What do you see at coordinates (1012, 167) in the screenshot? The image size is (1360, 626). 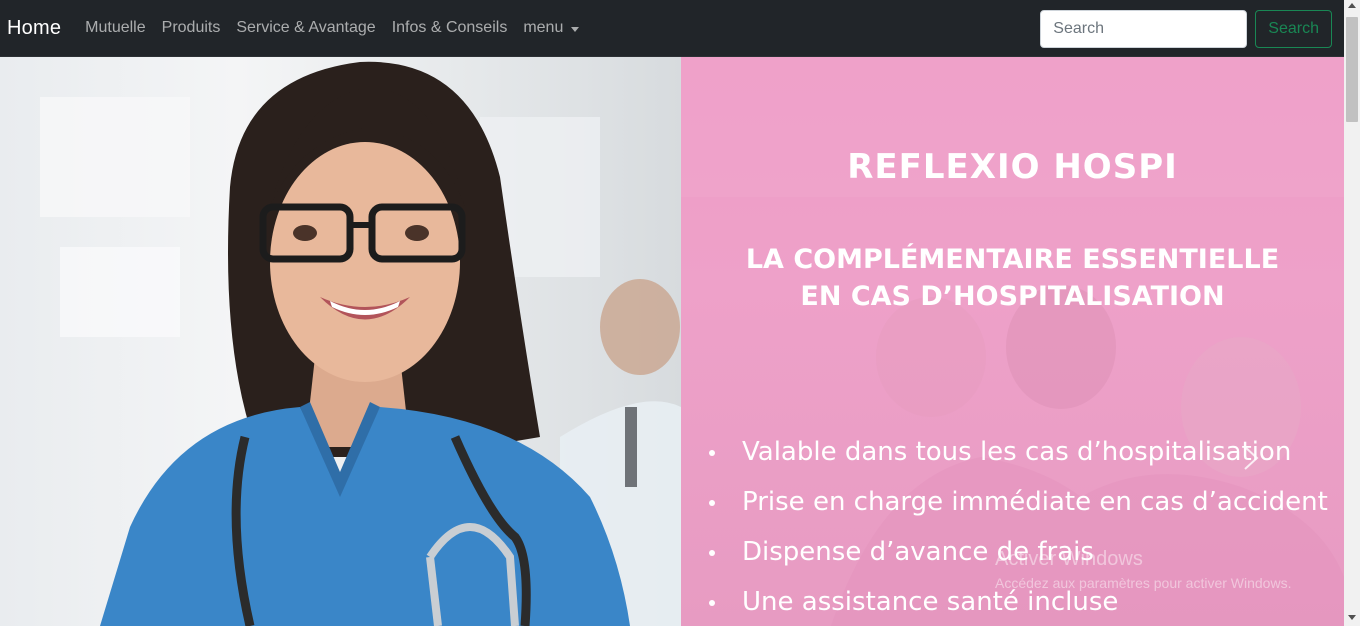 I see `hero-title: REFLEXIO HOSPI` at bounding box center [1012, 167].